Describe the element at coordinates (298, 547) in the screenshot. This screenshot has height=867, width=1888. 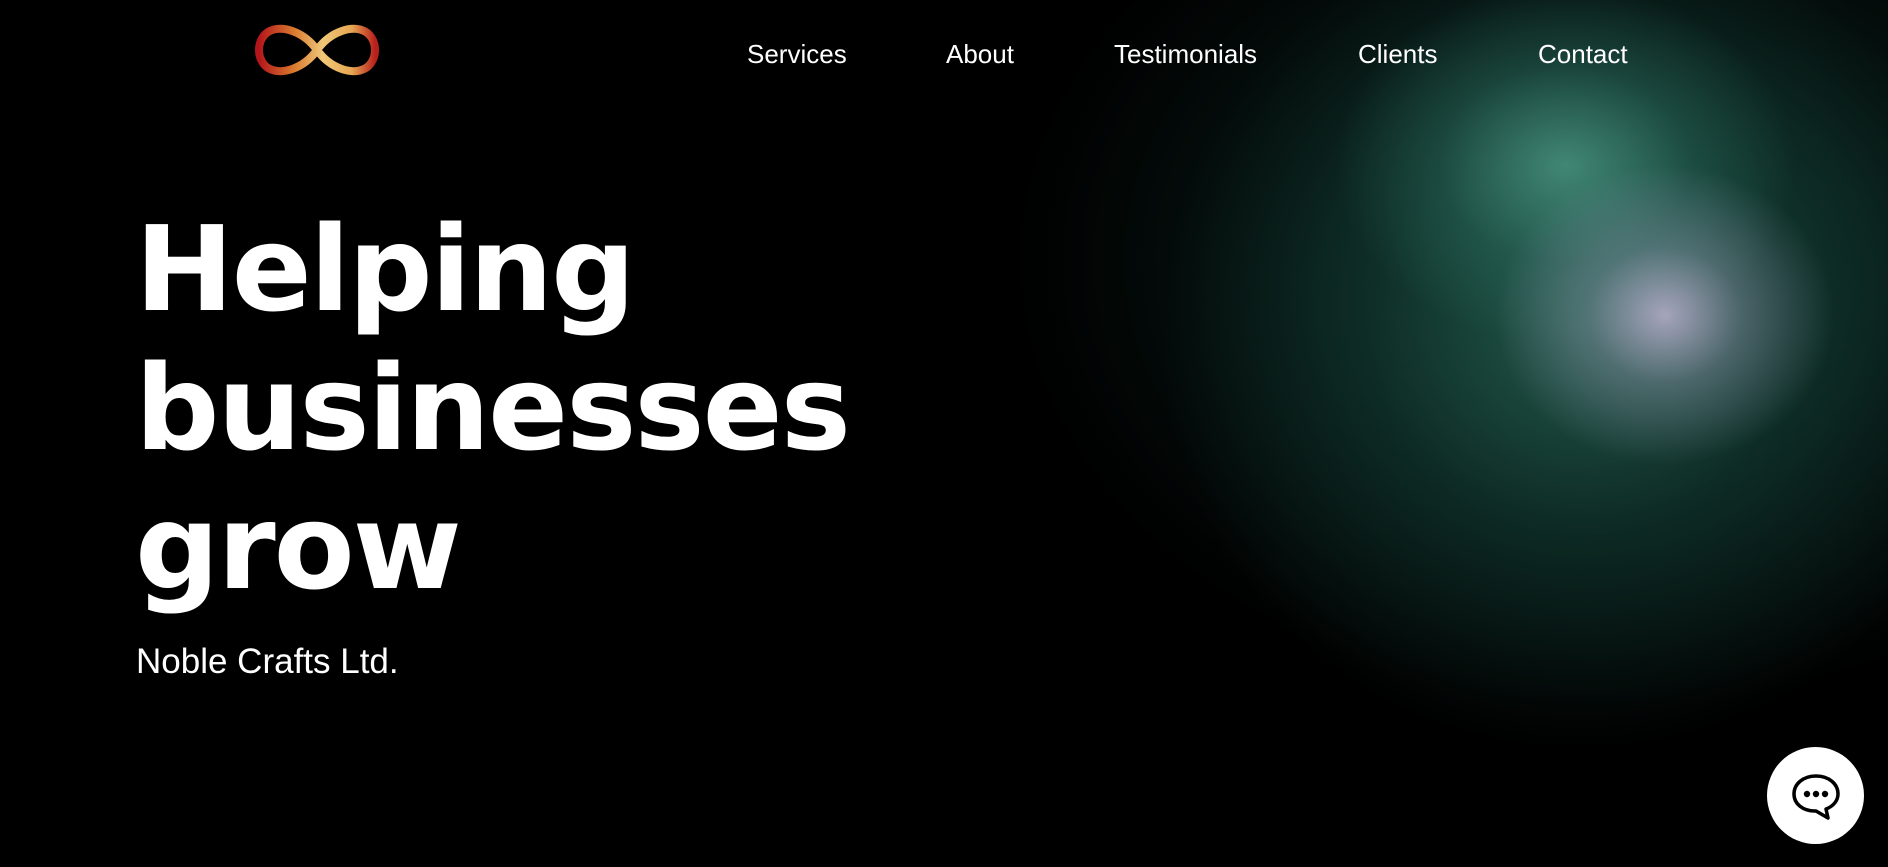
I see `hero-headline-line: grow` at that location.